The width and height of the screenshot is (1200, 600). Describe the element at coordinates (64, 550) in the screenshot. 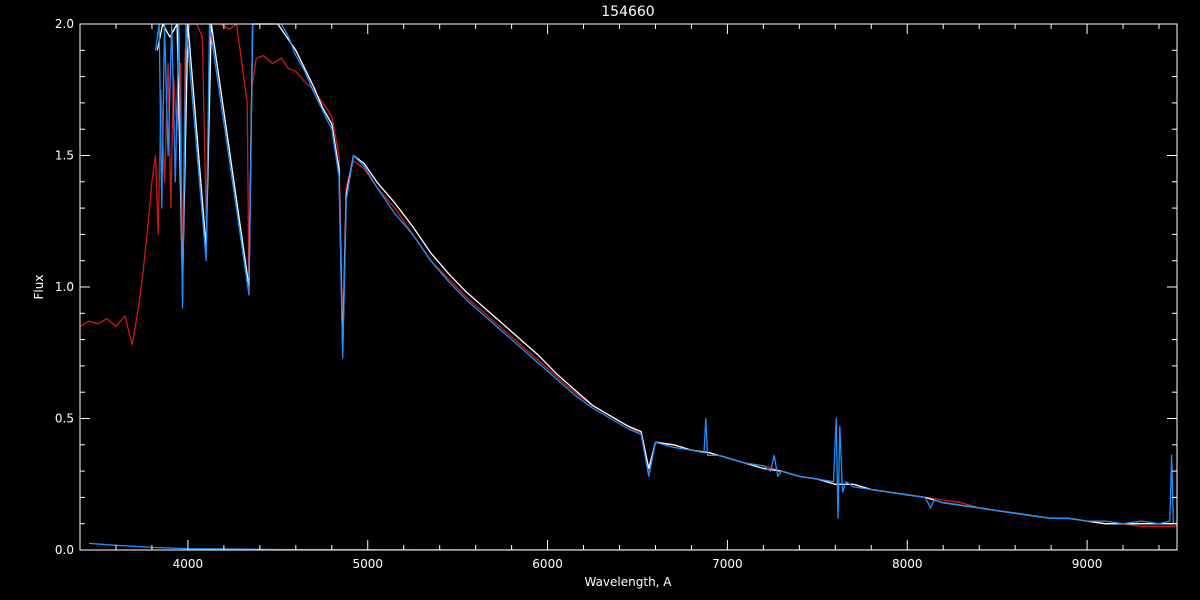

I see `y-tick-label: 0.0` at that location.